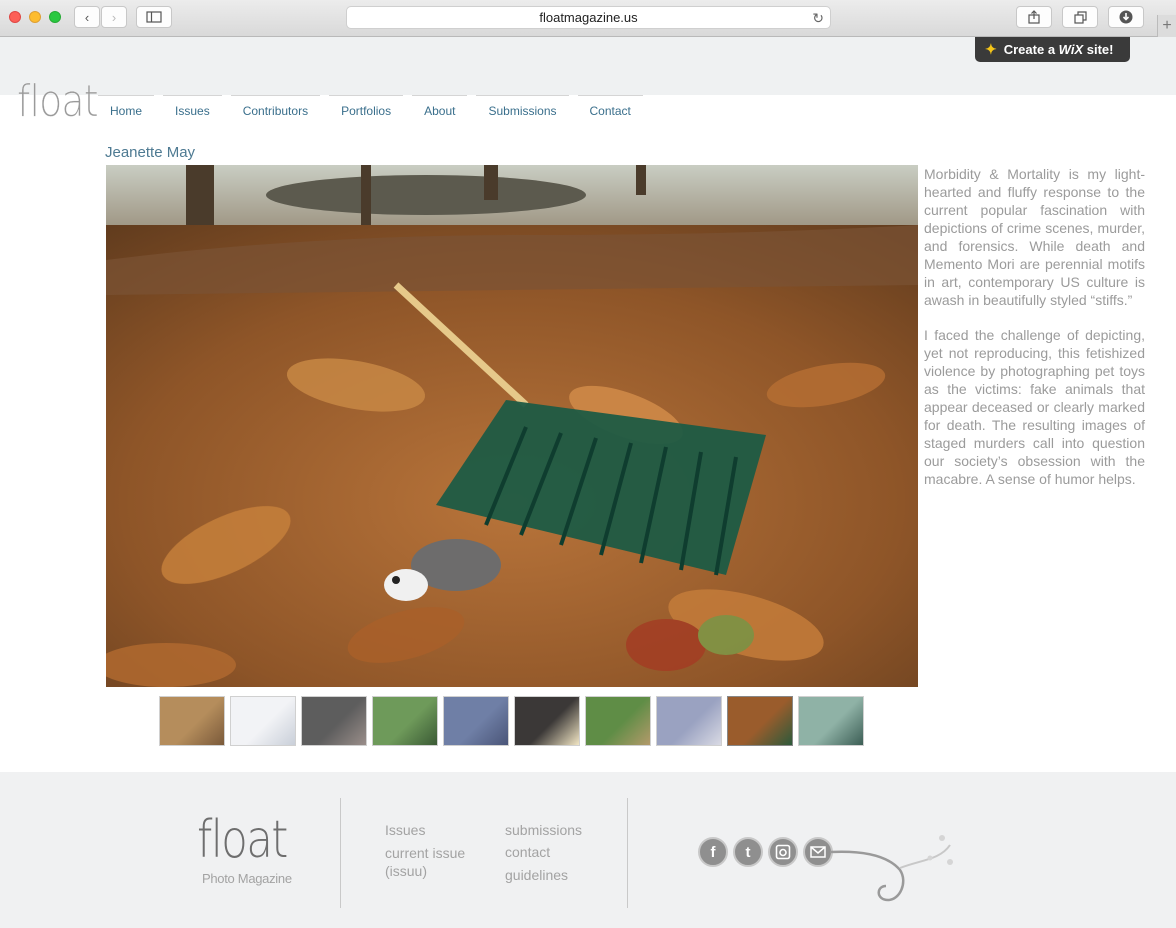  I want to click on wix-banner: ✦ Create a WiX site!, so click(1052, 49).